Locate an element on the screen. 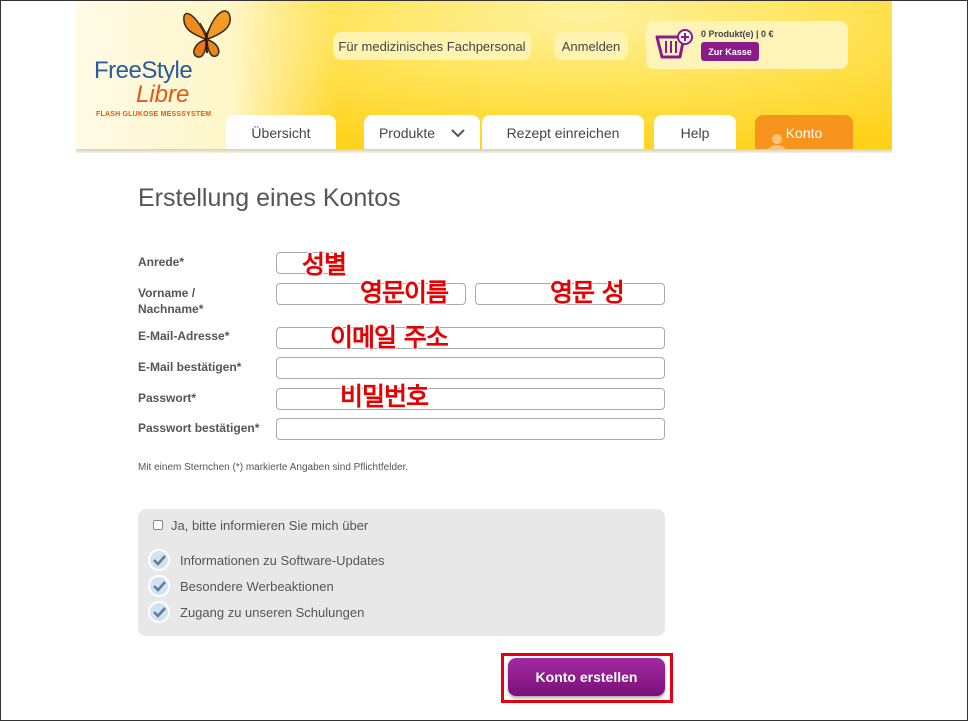 The height and width of the screenshot is (721, 968). list-item: Zugang zu unseren Schulungen is located at coordinates (256, 612).